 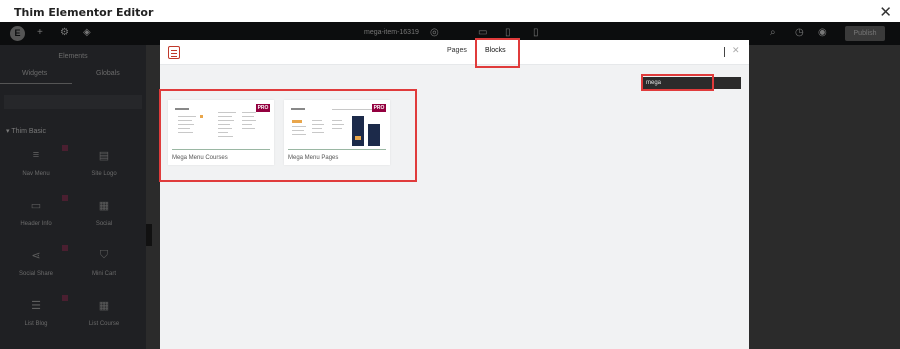 I want to click on template-card-mega-menu-courses: PRO Mega Menu Courses, so click(x=221, y=132).